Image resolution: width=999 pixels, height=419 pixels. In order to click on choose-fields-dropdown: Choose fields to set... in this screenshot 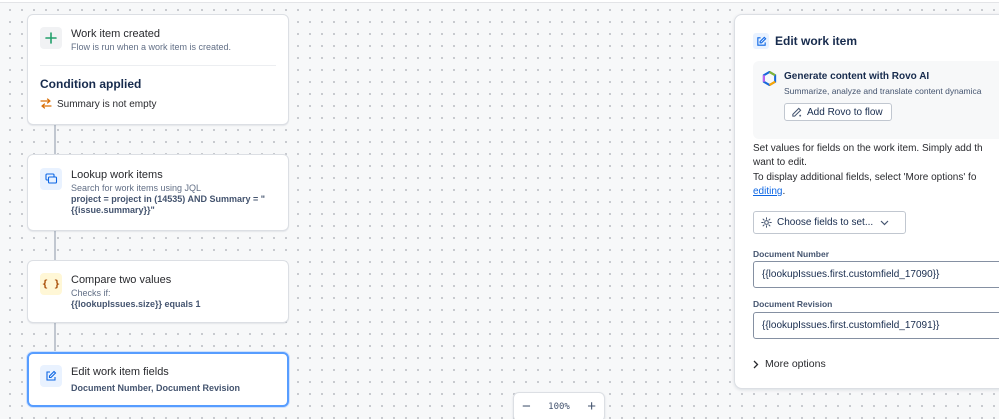, I will do `click(829, 222)`.